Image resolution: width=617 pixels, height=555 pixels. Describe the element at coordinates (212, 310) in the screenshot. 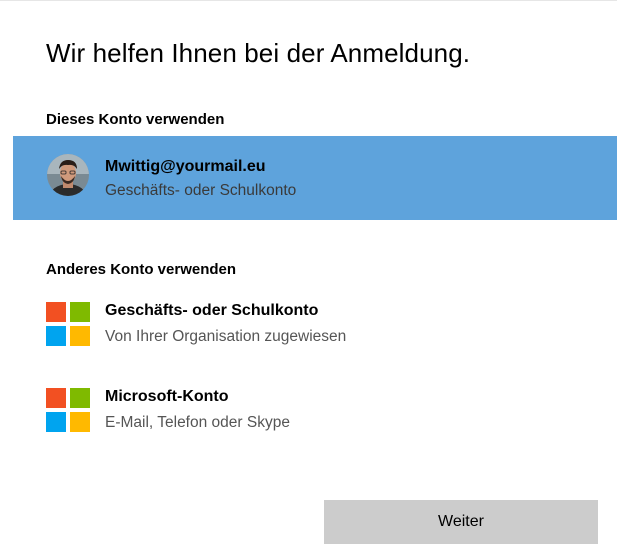

I see `option-title: Geschäfts- oder Schulkonto` at that location.